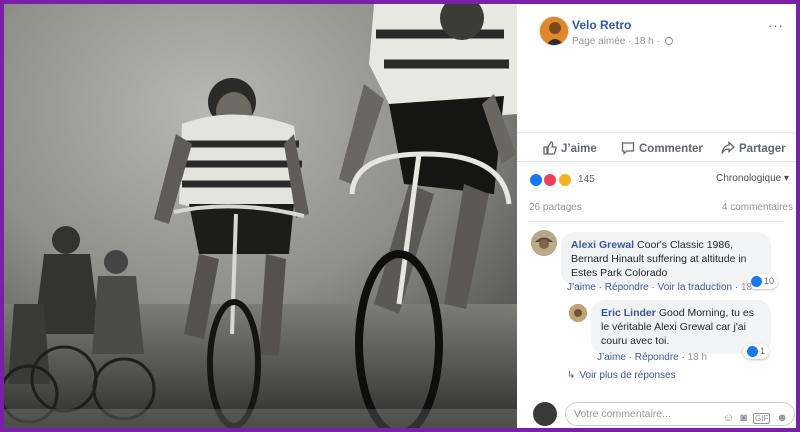 The image size is (800, 432). What do you see at coordinates (550, 148) in the screenshot?
I see `thumbs-up-icon` at bounding box center [550, 148].